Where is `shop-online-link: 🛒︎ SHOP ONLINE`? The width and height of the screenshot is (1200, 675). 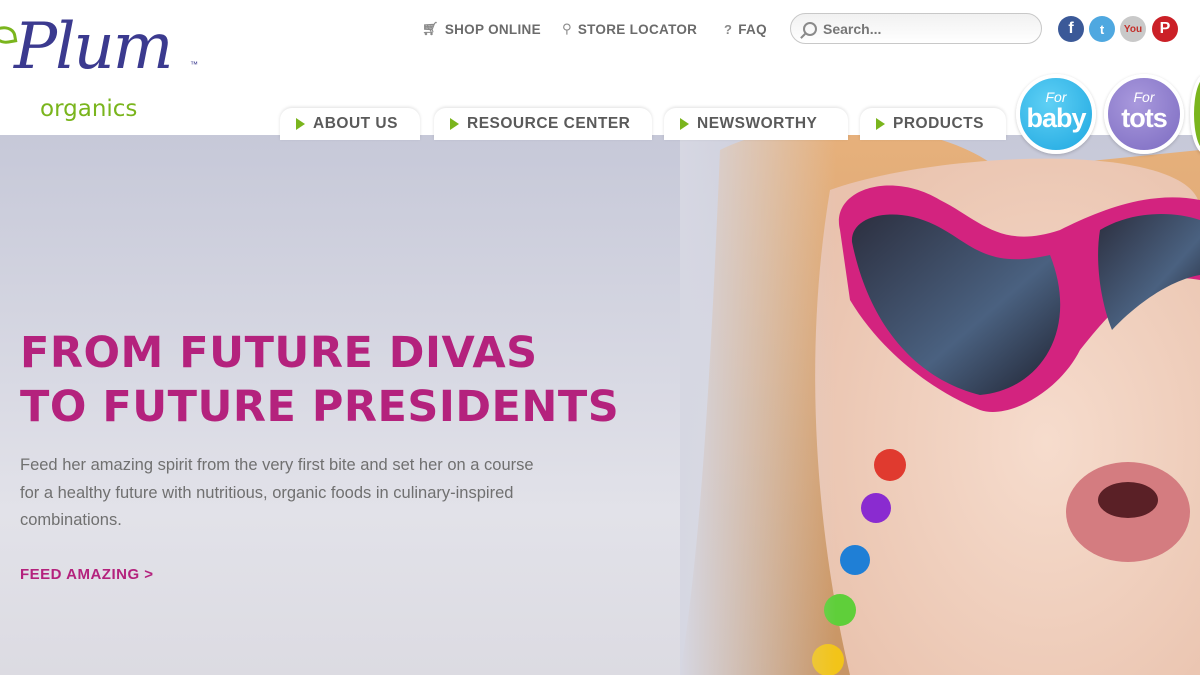
shop-online-link: 🛒︎ SHOP ONLINE is located at coordinates (481, 29).